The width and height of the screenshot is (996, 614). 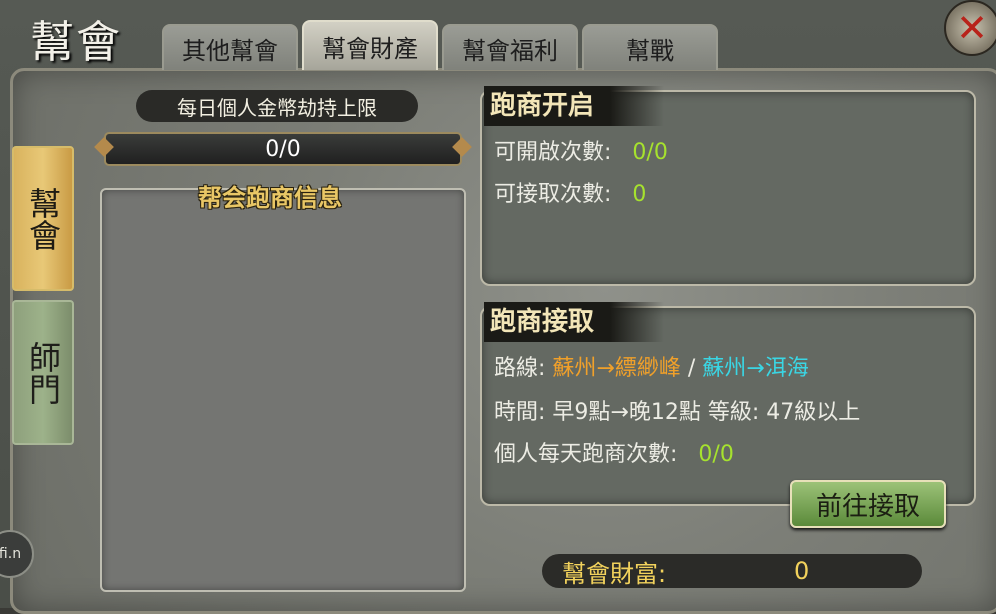 I want to click on close-button: ✕, so click(x=970, y=28).